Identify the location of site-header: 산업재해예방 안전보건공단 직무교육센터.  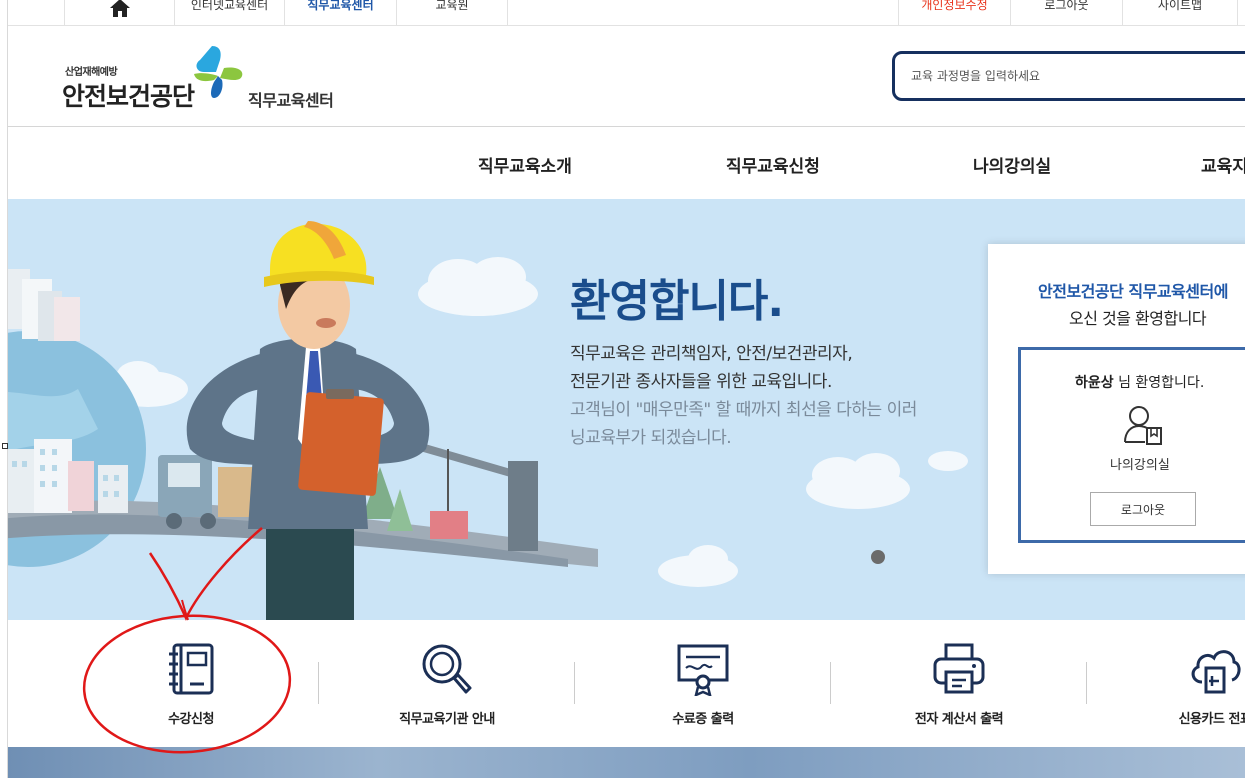
(626, 76).